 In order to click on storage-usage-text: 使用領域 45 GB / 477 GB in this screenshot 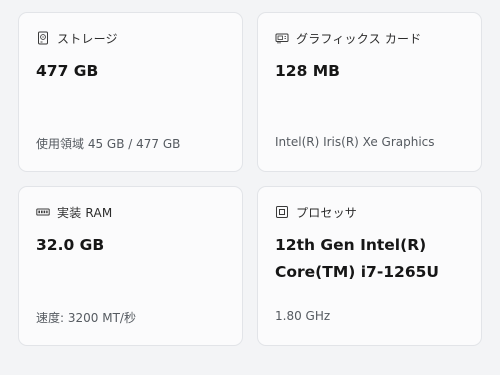, I will do `click(108, 144)`.